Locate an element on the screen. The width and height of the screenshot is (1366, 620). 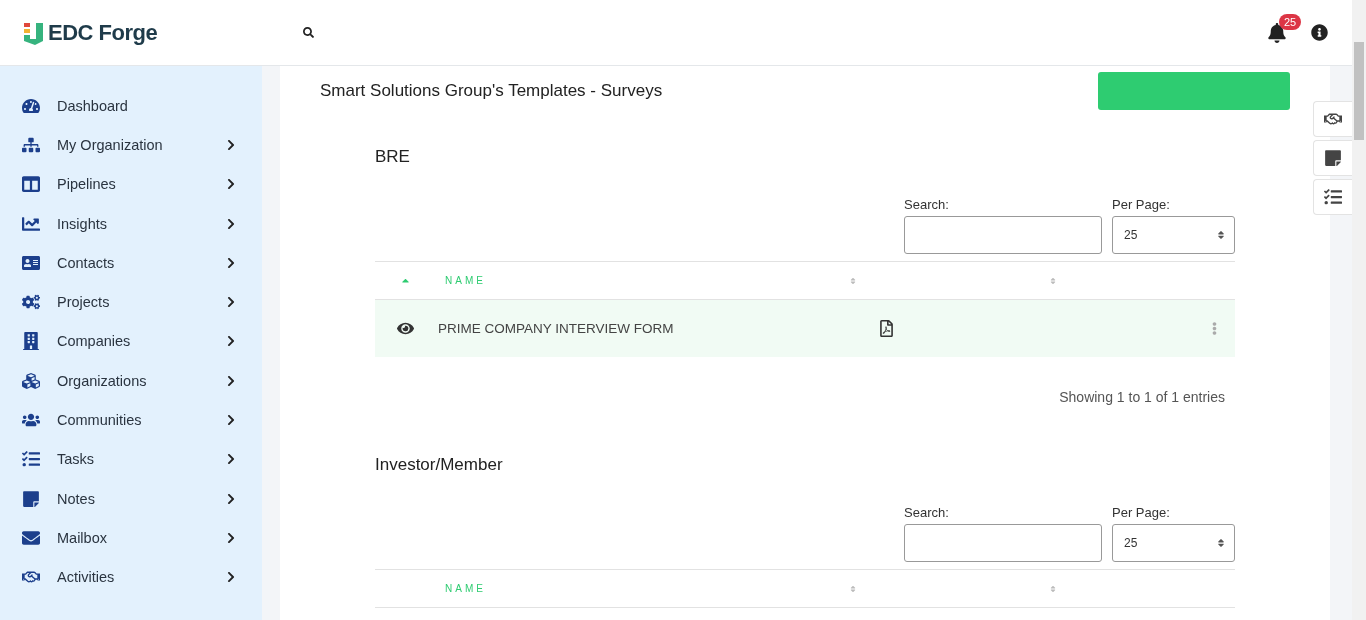
section-title: Investor/Member is located at coordinates (439, 465).